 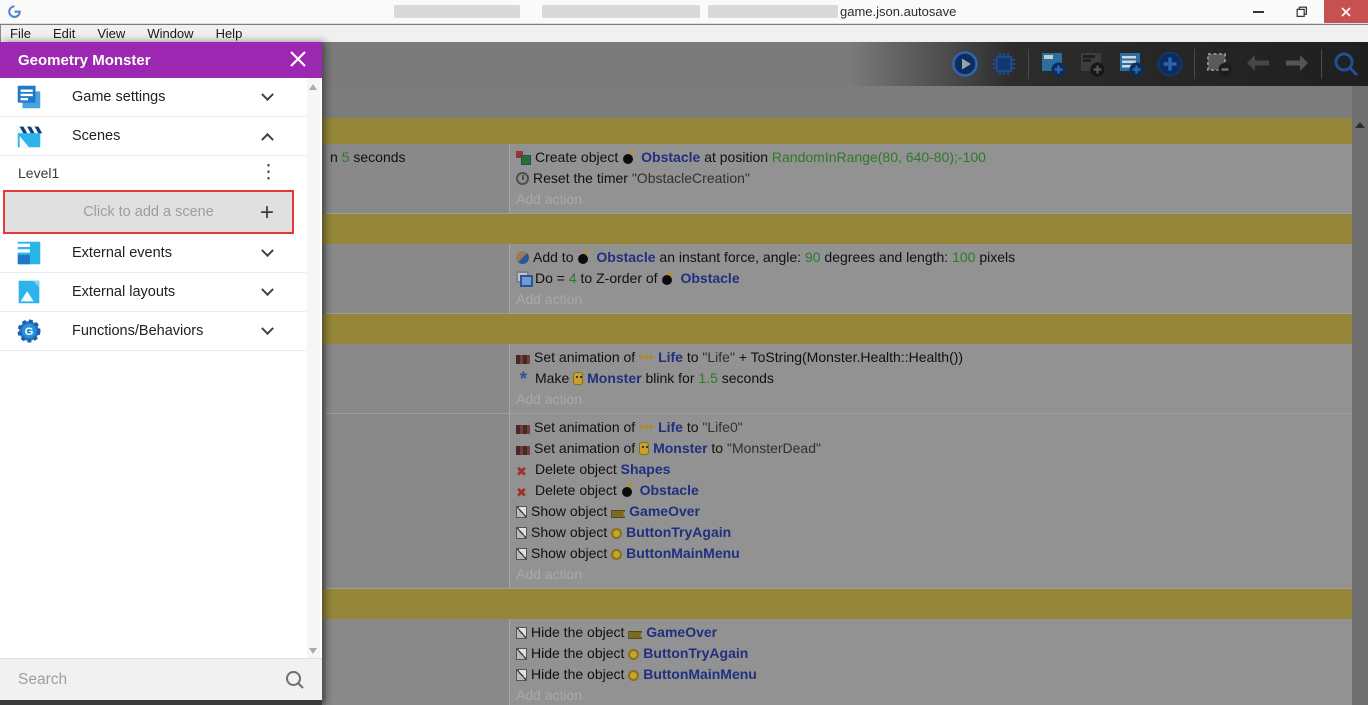 I want to click on menu-item-view: View, so click(x=111, y=33).